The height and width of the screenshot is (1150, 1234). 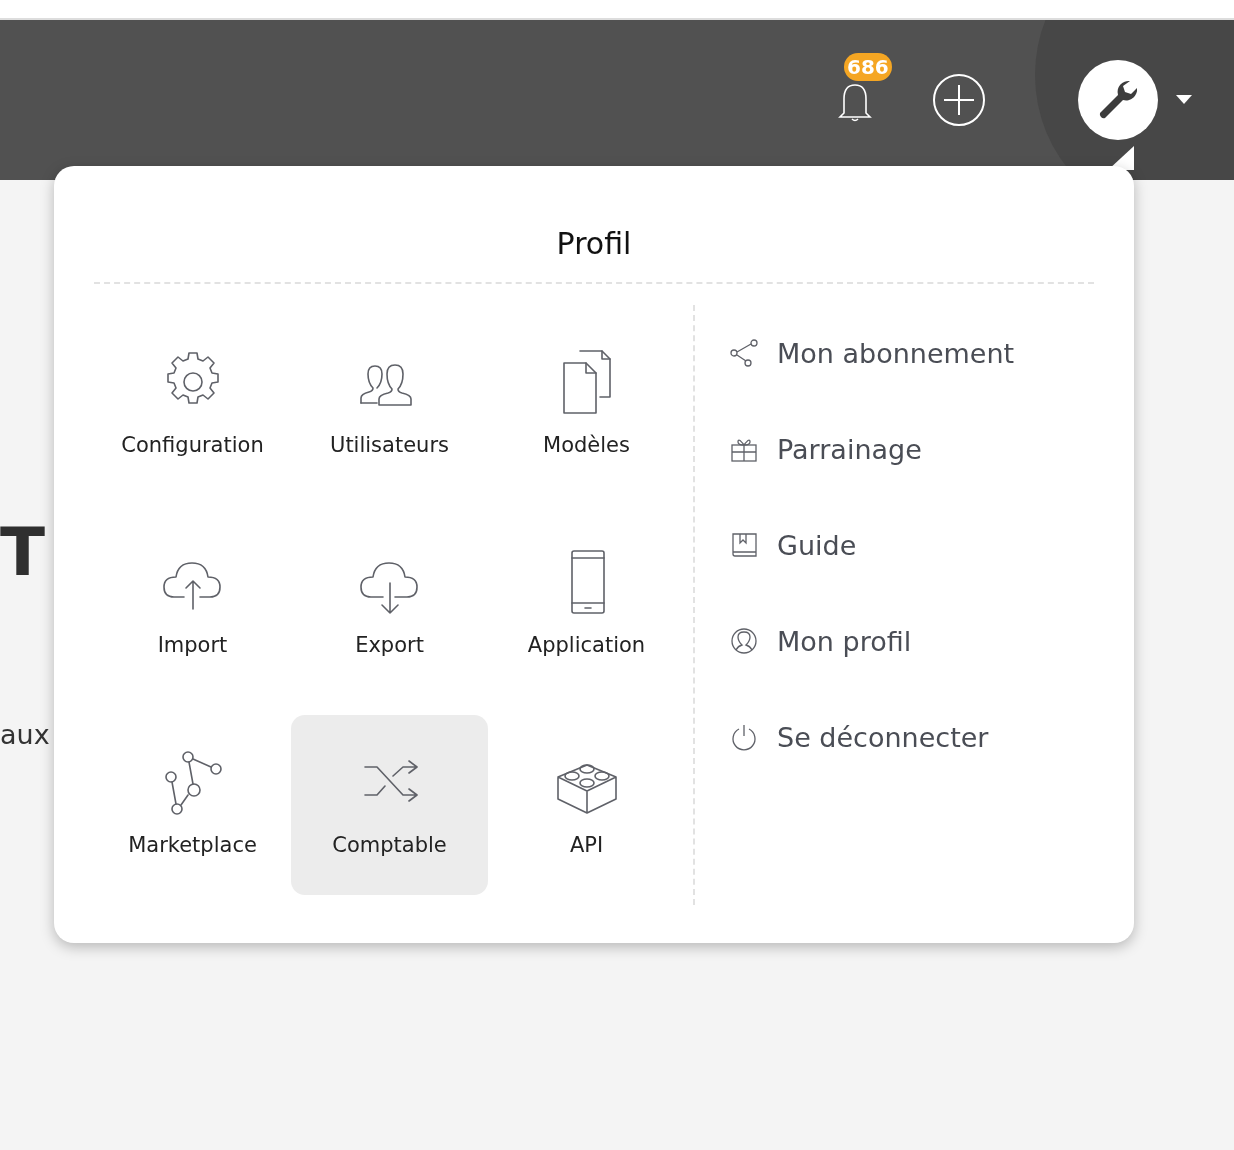 What do you see at coordinates (25, 734) in the screenshot?
I see `page-text: aux` at bounding box center [25, 734].